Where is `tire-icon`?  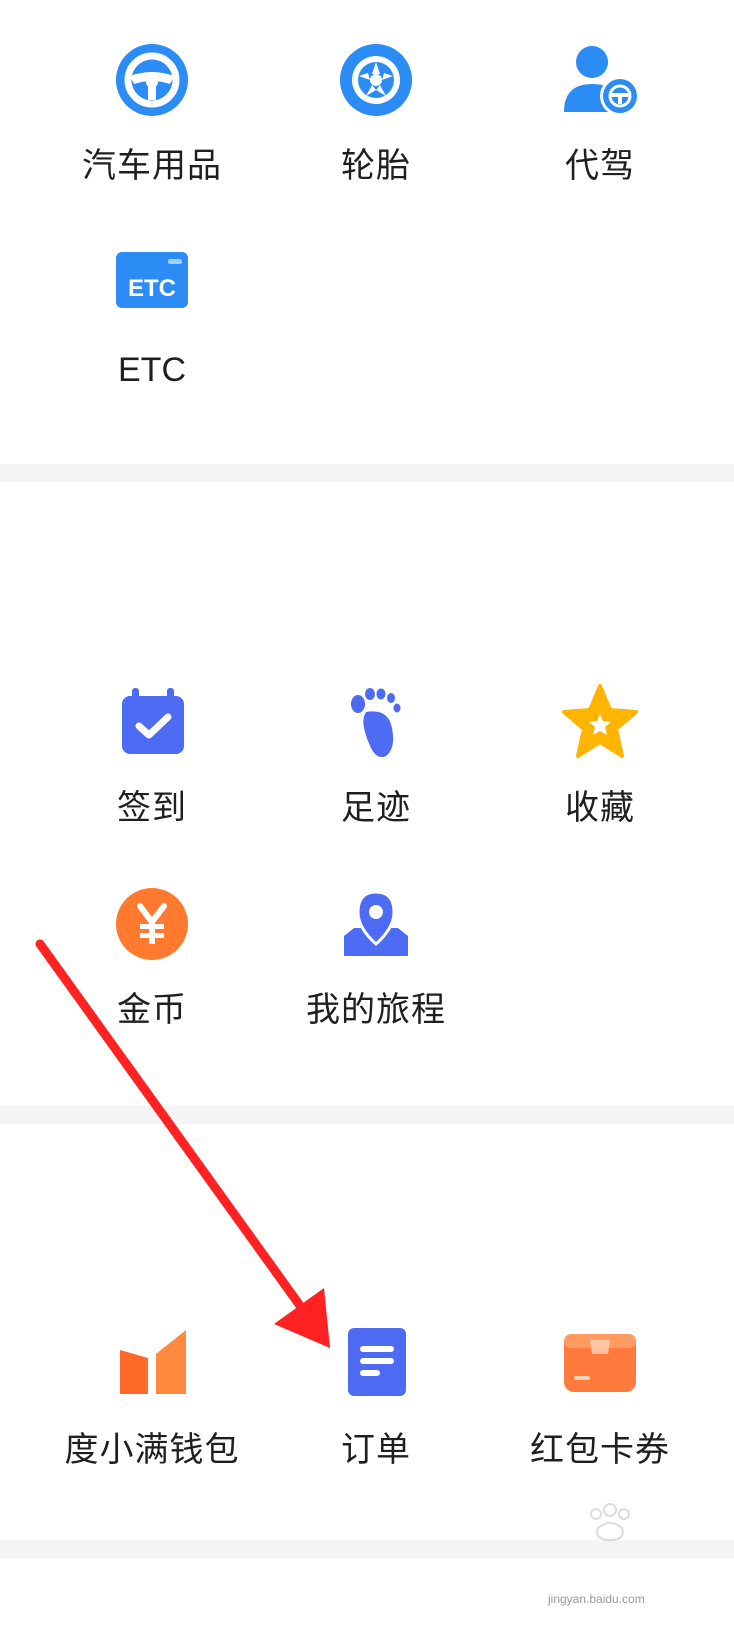 tire-icon is located at coordinates (376, 80).